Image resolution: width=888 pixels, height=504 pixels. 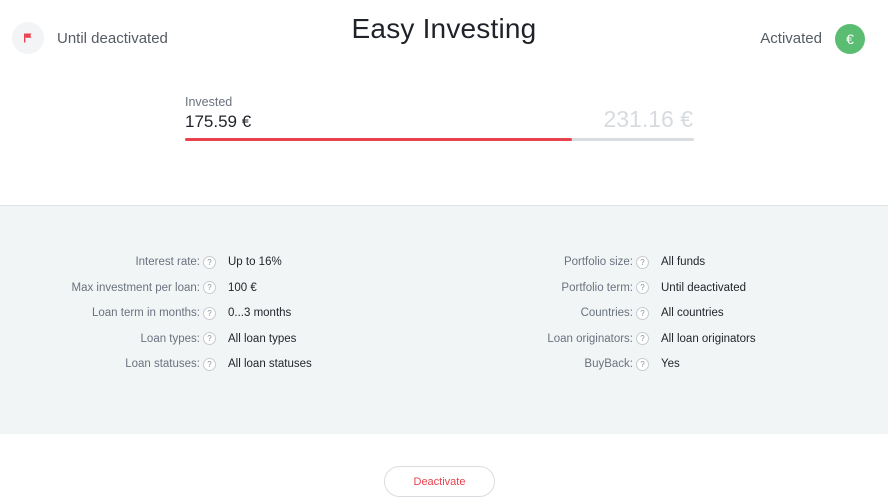 I want to click on status-right-text: Activated, so click(x=791, y=38).